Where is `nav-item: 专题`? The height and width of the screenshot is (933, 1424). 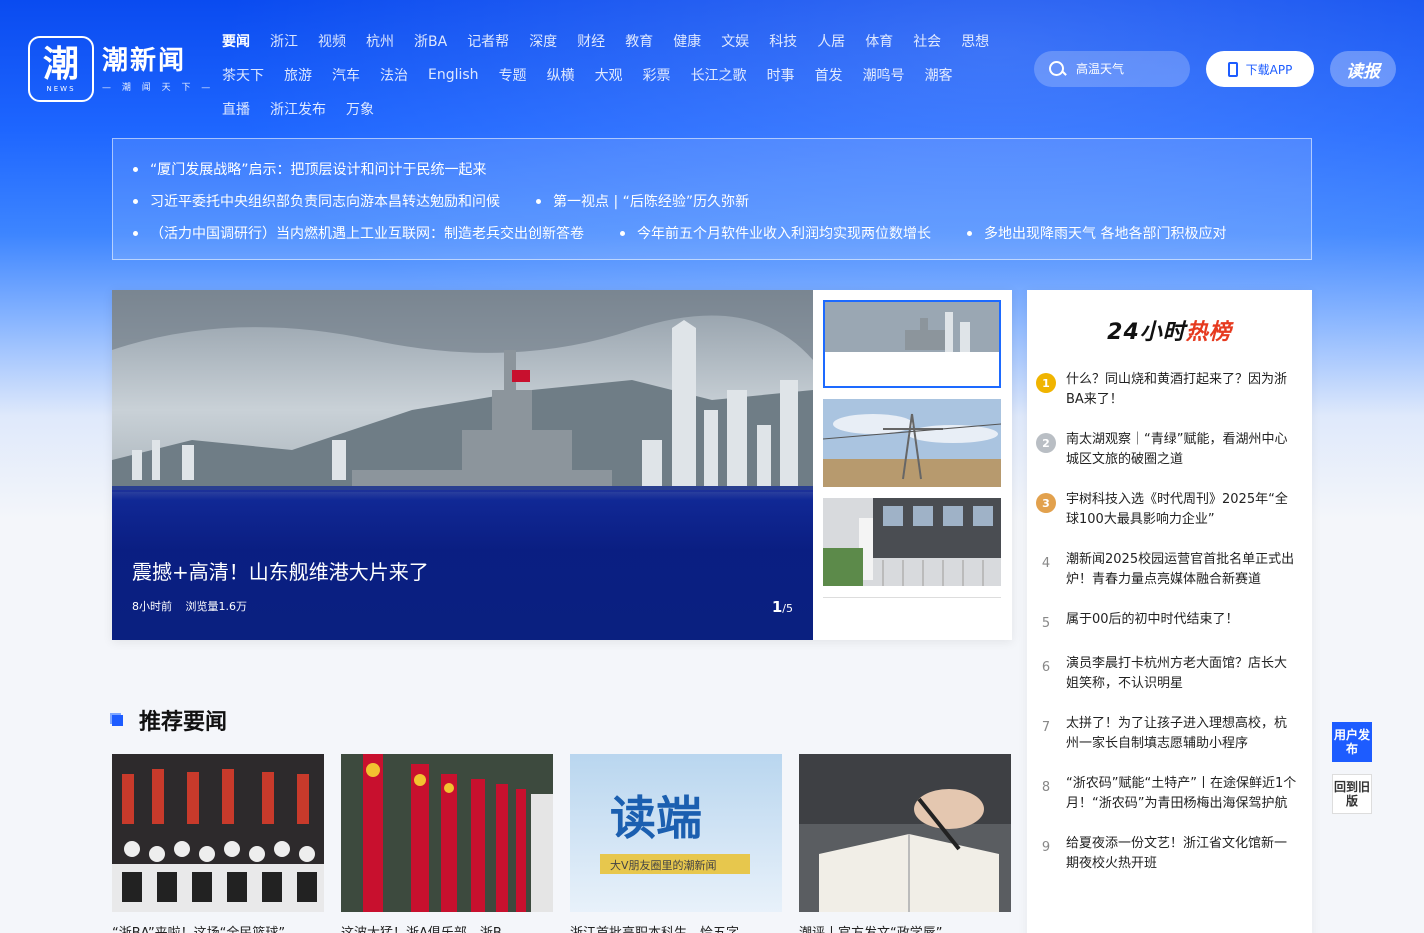 nav-item: 专题 is located at coordinates (513, 75).